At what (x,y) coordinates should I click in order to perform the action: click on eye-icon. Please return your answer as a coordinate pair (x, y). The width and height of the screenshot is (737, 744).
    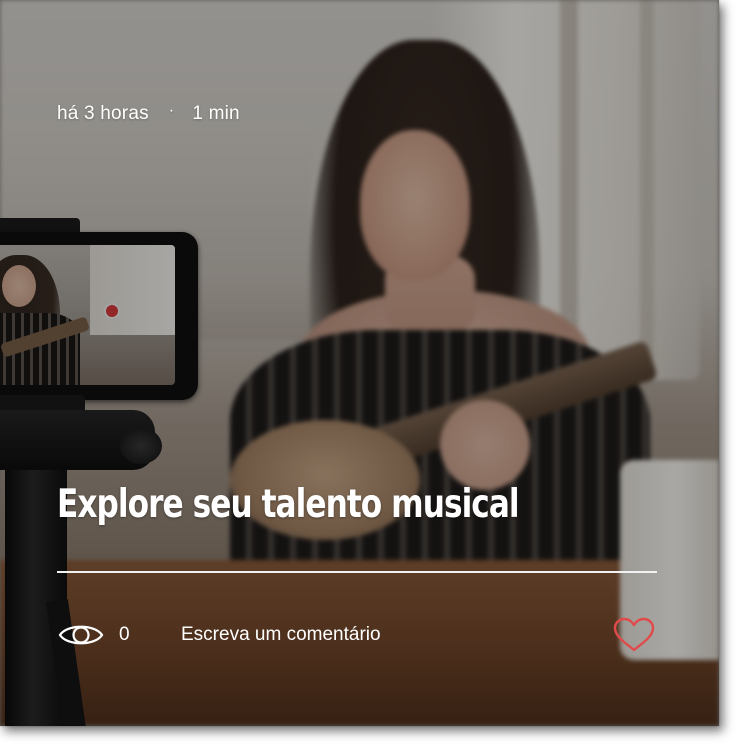
    Looking at the image, I should click on (81, 635).